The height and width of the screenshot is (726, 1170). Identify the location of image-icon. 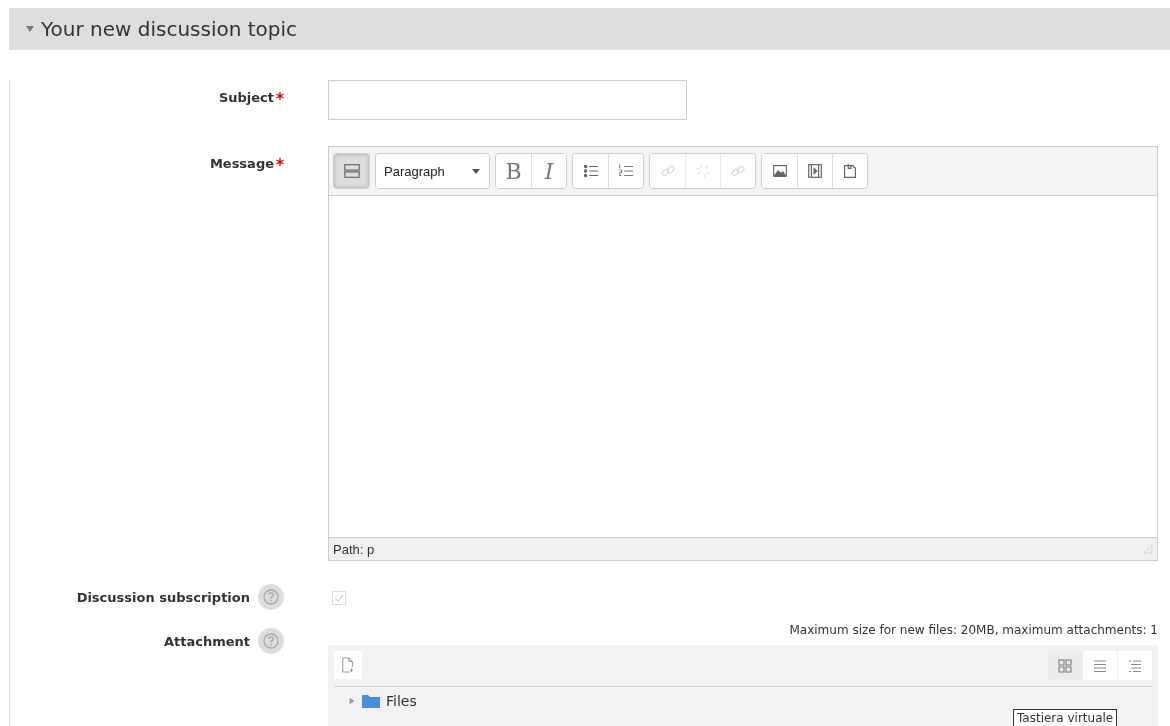
(779, 171).